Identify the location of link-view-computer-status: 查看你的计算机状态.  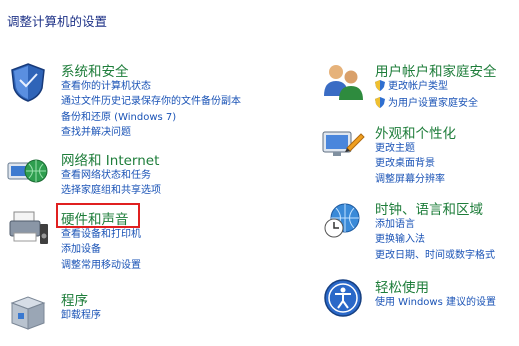
(151, 86).